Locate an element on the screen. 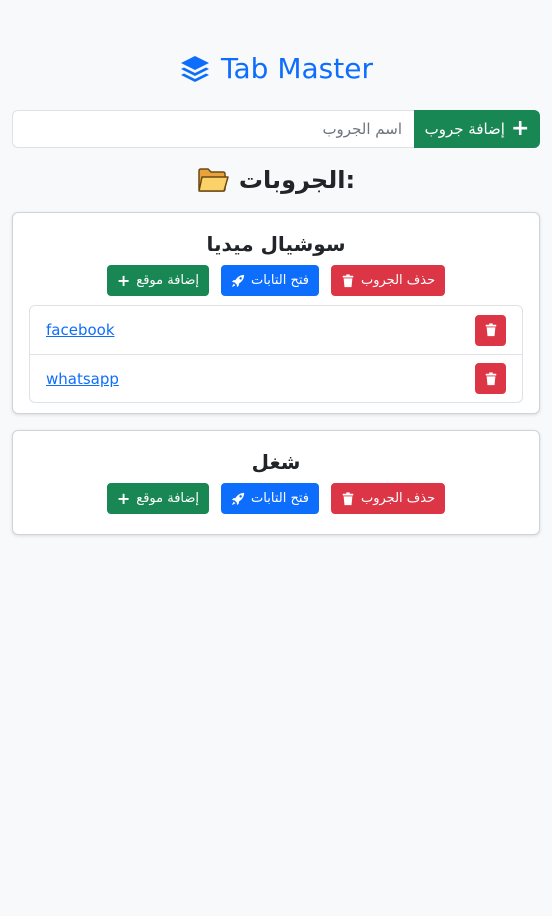 The image size is (552, 916). group-name-input is located at coordinates (213, 129).